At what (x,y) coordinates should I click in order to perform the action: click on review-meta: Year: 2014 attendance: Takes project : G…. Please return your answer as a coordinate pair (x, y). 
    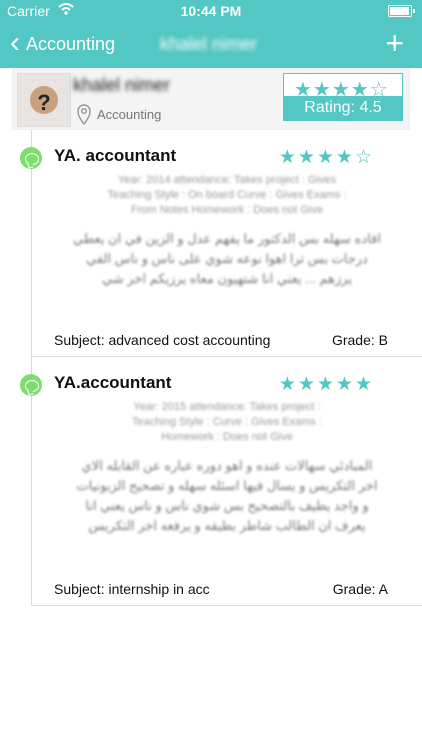
    Looking at the image, I should click on (227, 195).